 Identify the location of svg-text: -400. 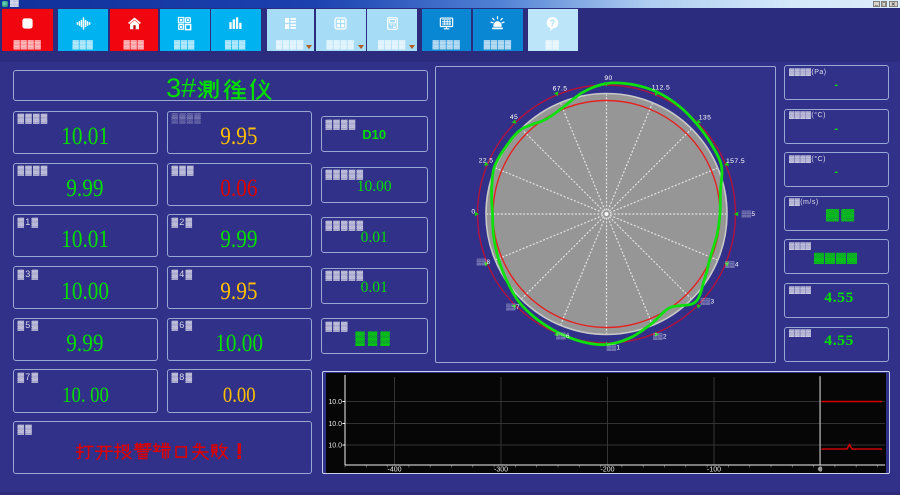
(394, 469).